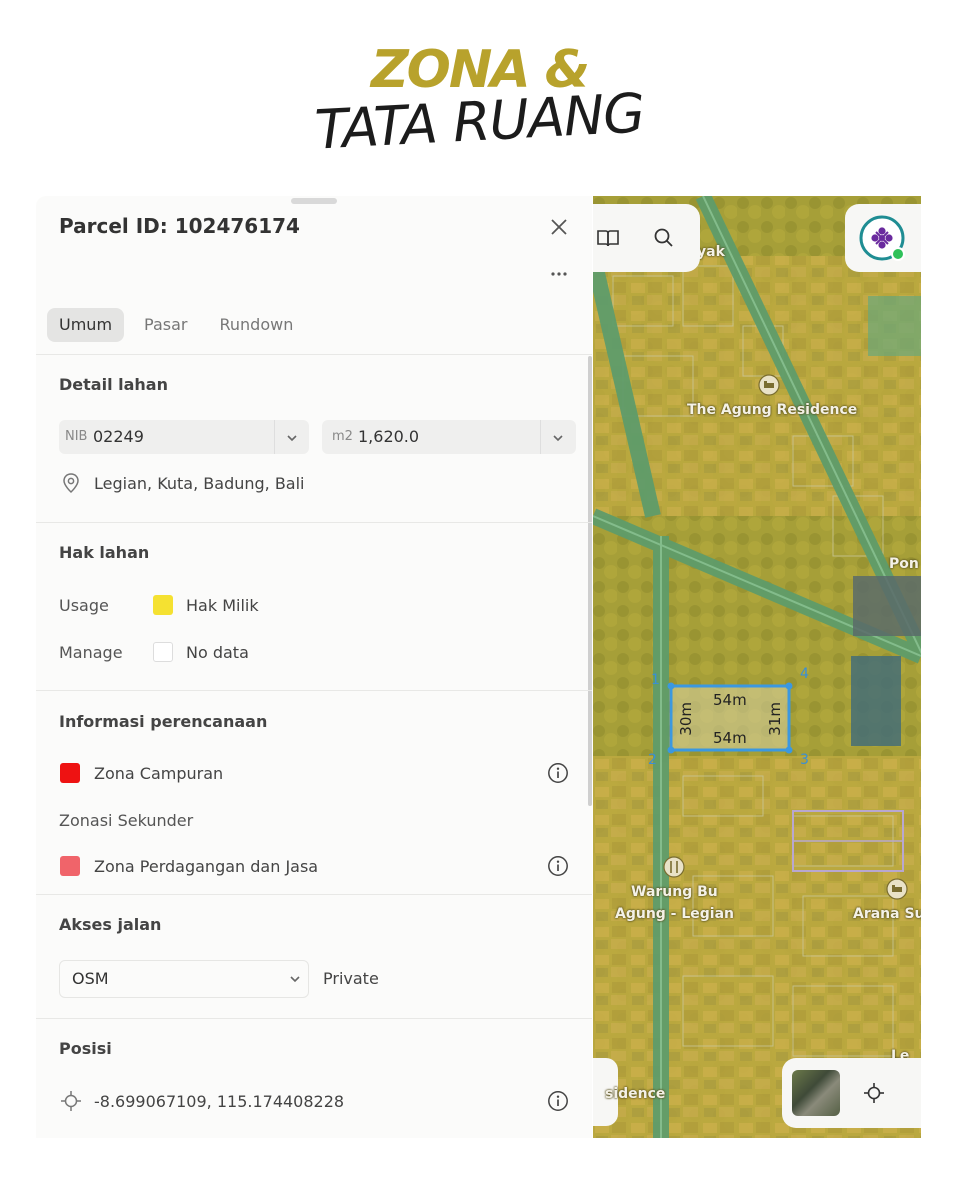  What do you see at coordinates (70, 773) in the screenshot?
I see `zona-primary-swatch` at bounding box center [70, 773].